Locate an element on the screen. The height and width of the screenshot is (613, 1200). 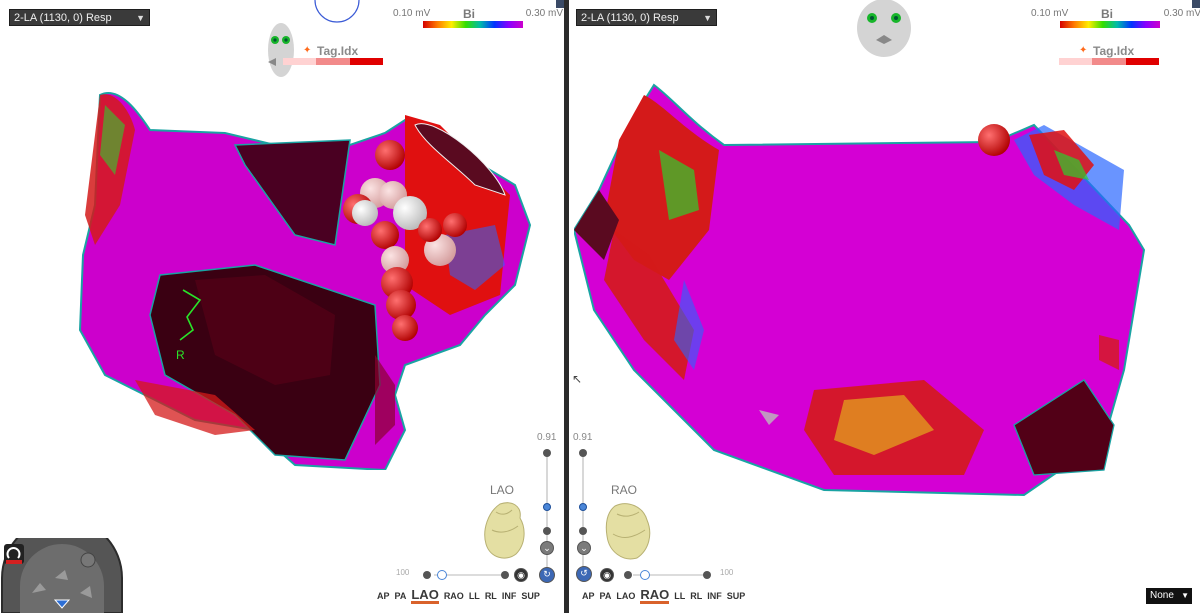
rotate-view-icon: ↻ is located at coordinates (547, 575).